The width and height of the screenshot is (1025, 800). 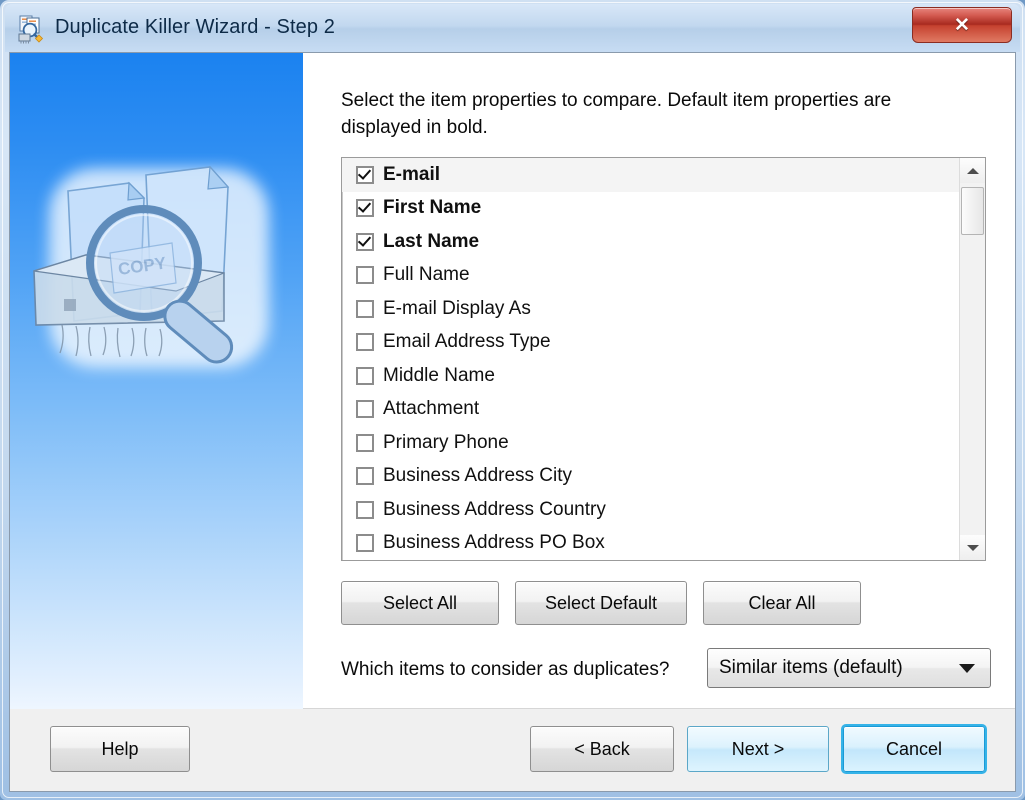 What do you see at coordinates (650, 175) in the screenshot?
I see `list-item: E-mail` at bounding box center [650, 175].